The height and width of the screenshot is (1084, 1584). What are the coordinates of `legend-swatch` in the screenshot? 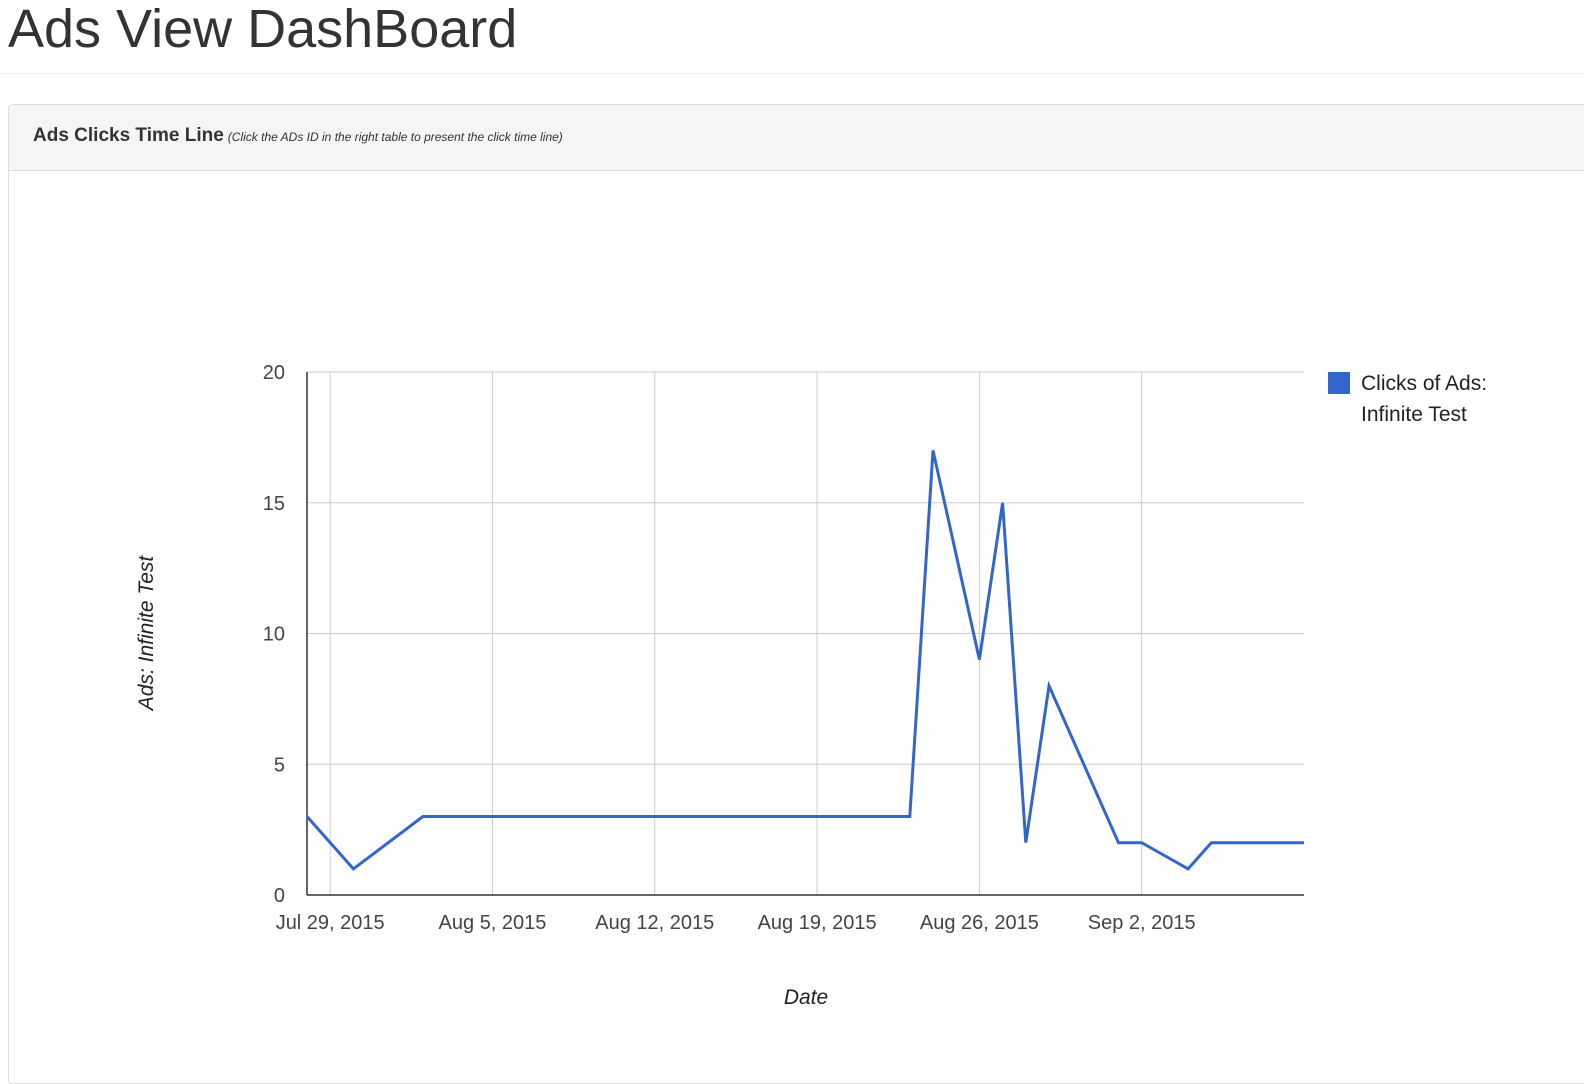 It's located at (1339, 383).